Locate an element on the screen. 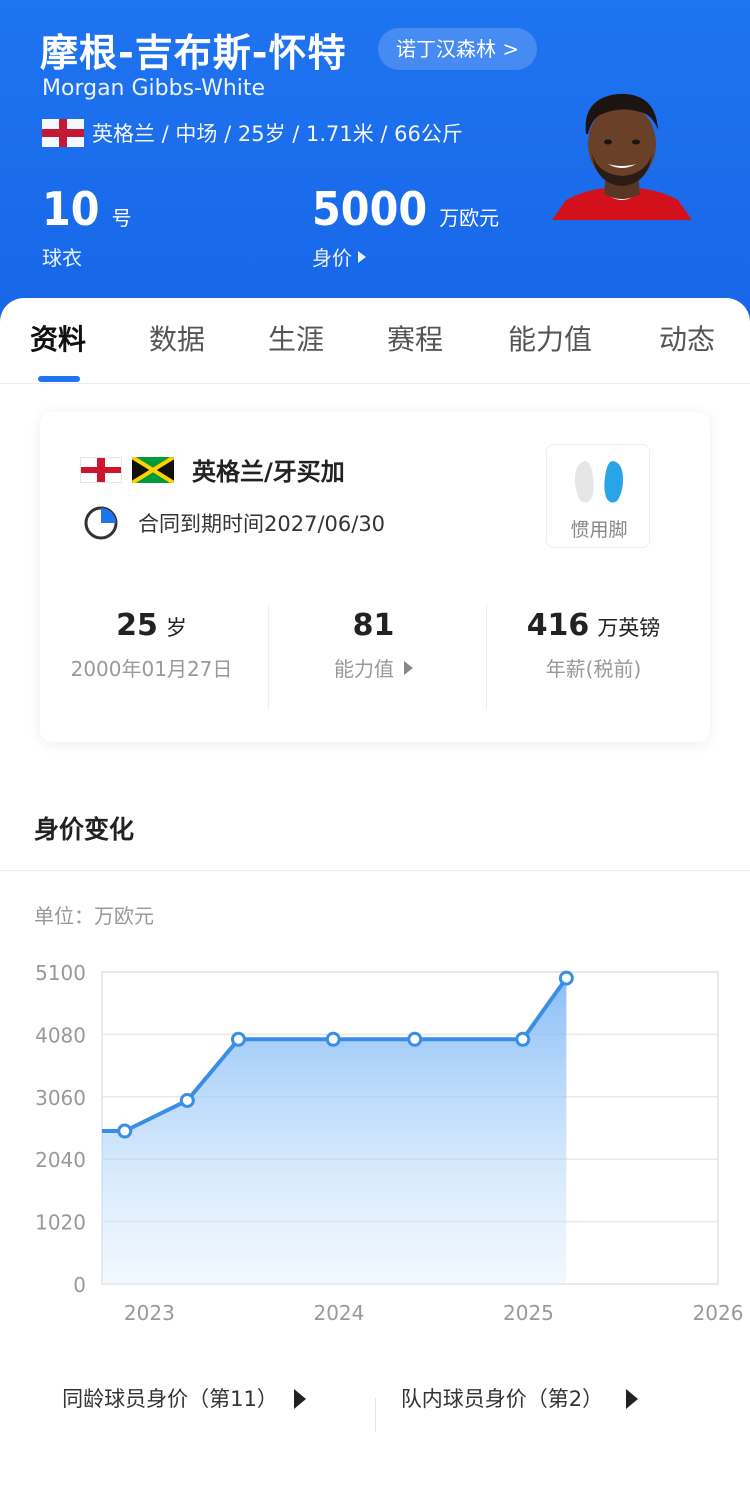  x-tick-label: 2026 is located at coordinates (718, 1313).